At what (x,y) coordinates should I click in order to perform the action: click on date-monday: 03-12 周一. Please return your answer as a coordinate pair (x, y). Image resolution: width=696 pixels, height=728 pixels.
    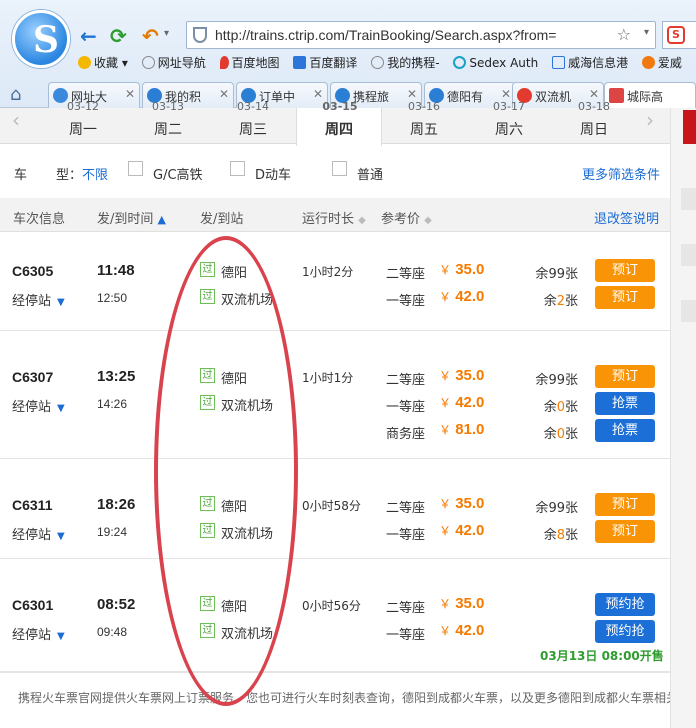
    Looking at the image, I should click on (83, 122).